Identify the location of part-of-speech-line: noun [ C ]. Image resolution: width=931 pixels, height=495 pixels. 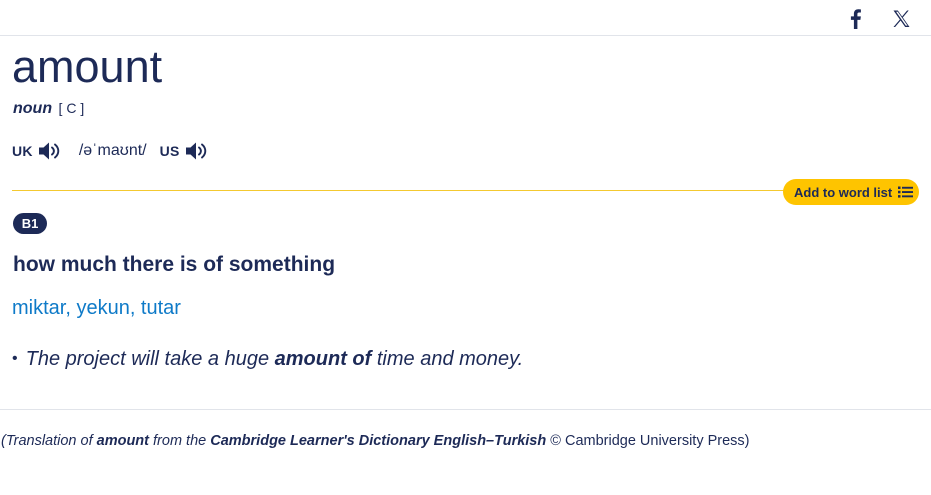
(48, 108).